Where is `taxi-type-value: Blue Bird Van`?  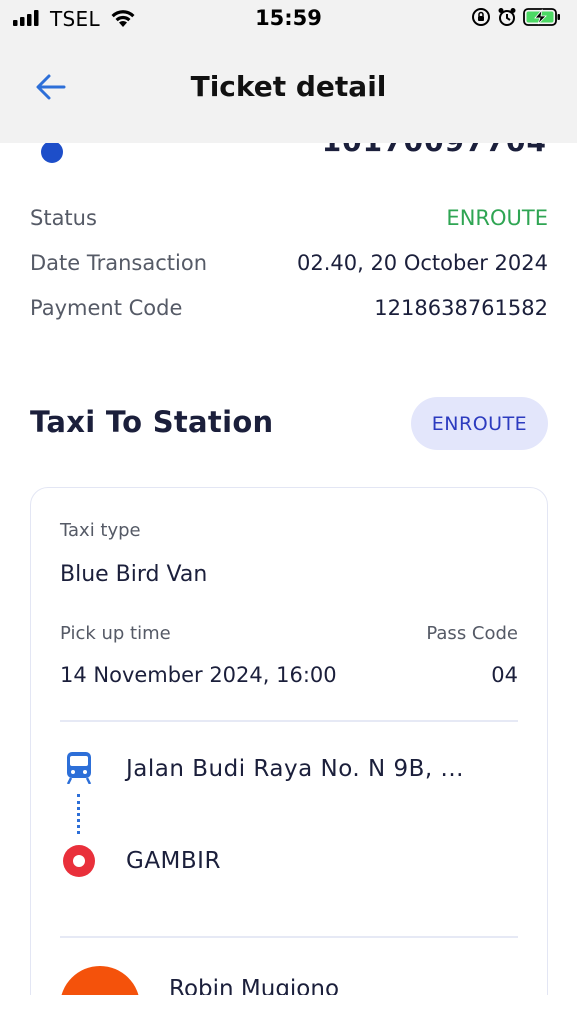 taxi-type-value: Blue Bird Van is located at coordinates (134, 574).